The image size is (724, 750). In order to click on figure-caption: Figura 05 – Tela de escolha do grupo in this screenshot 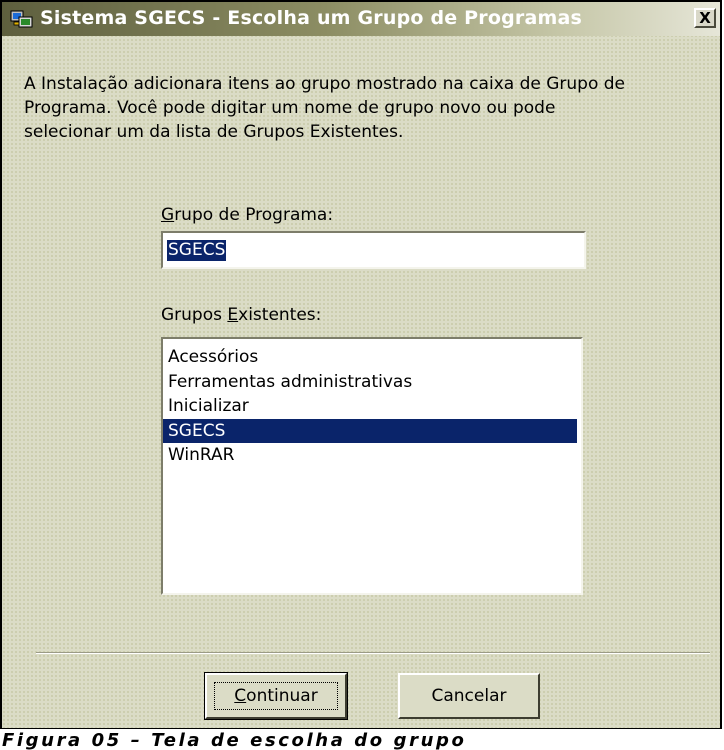, I will do `click(362, 739)`.